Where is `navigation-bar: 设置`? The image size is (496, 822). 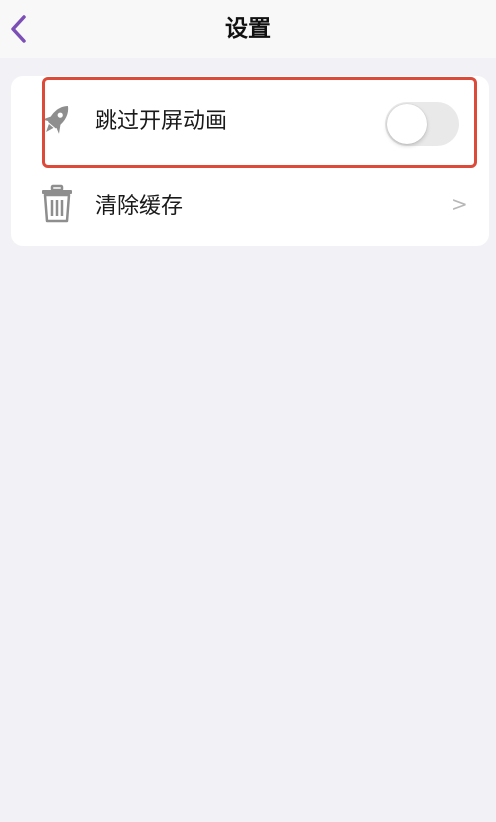
navigation-bar: 设置 is located at coordinates (248, 29).